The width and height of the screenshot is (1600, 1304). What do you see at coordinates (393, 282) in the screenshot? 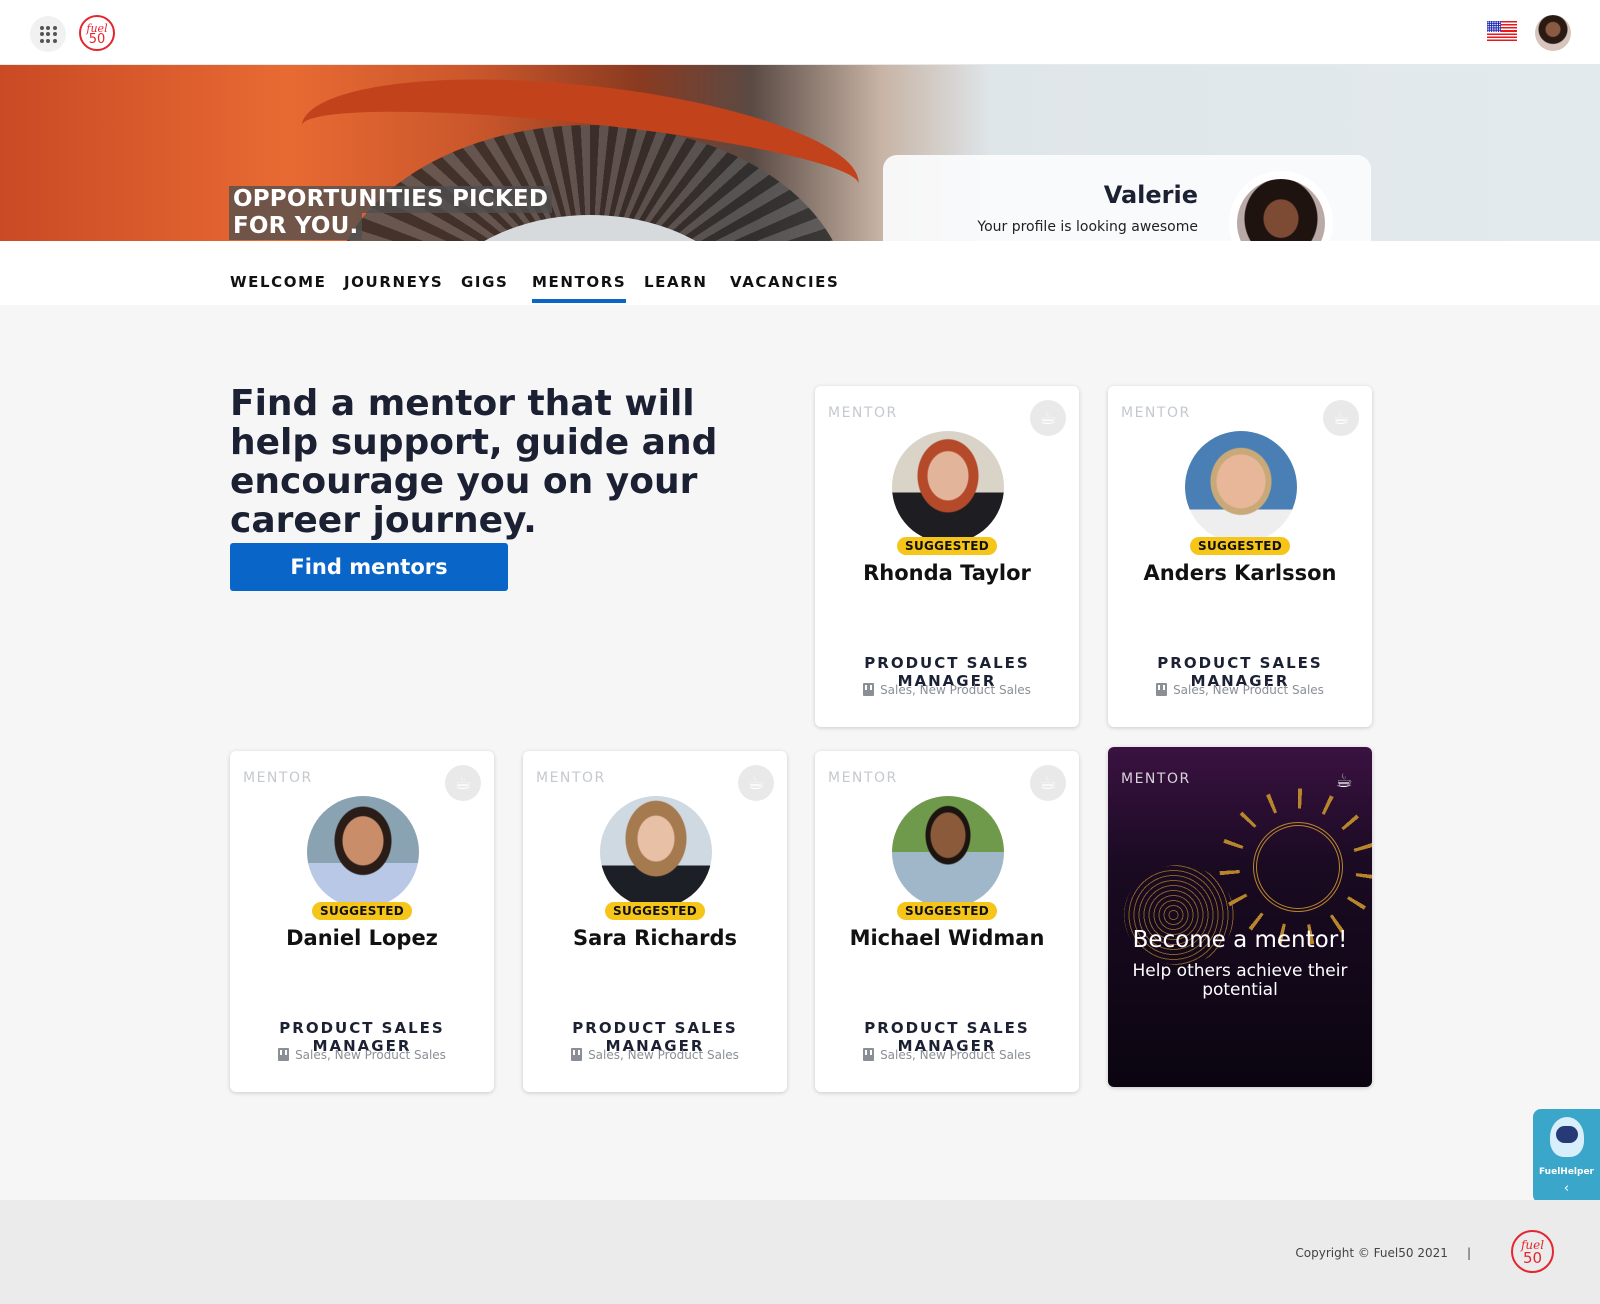
I see `tab-journeys: JOURNEYS` at bounding box center [393, 282].